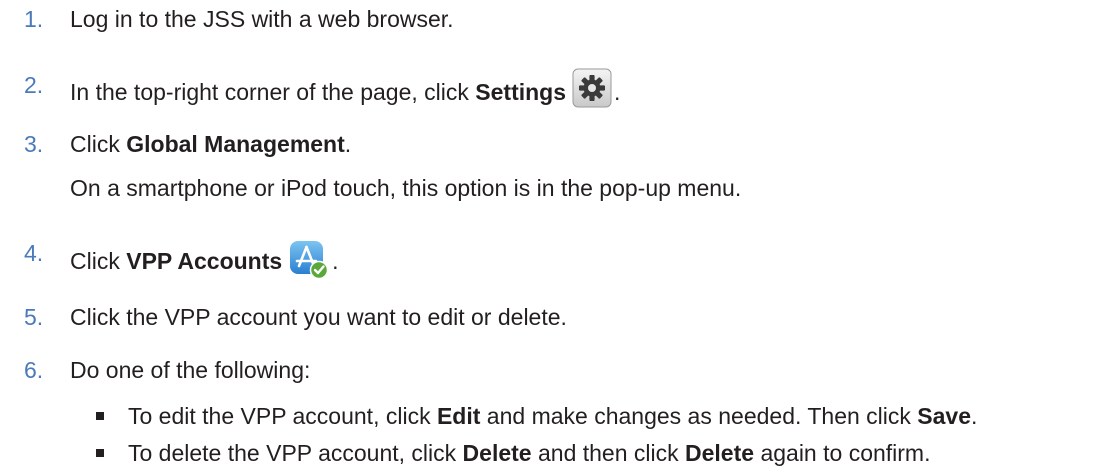 The width and height of the screenshot is (1095, 468). Describe the element at coordinates (592, 88) in the screenshot. I see `gear-icon` at that location.